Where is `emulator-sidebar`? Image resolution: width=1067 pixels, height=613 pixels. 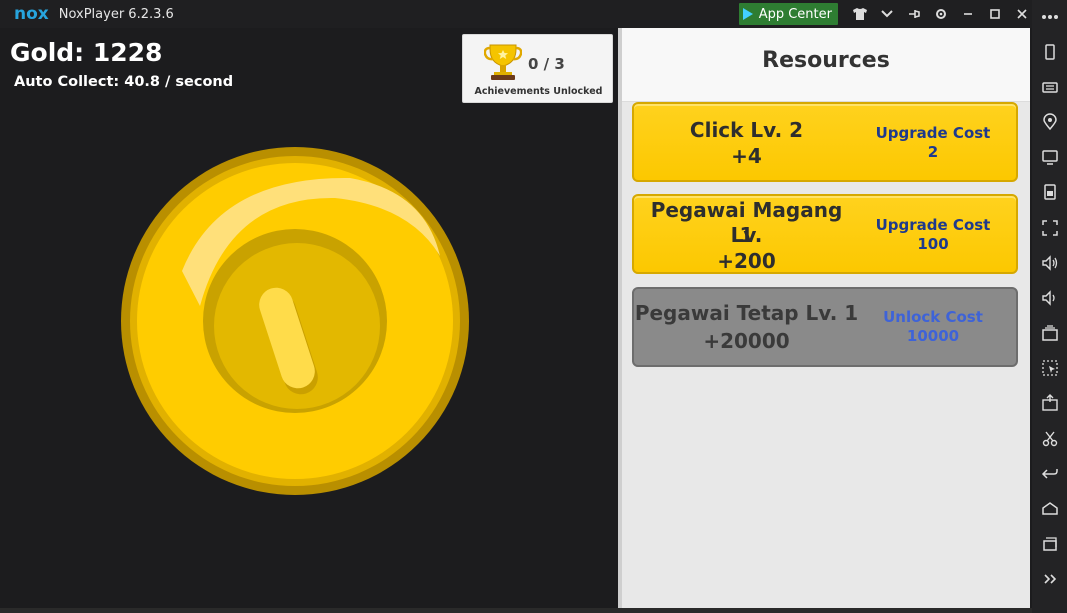
emulator-sidebar is located at coordinates (1049, 306).